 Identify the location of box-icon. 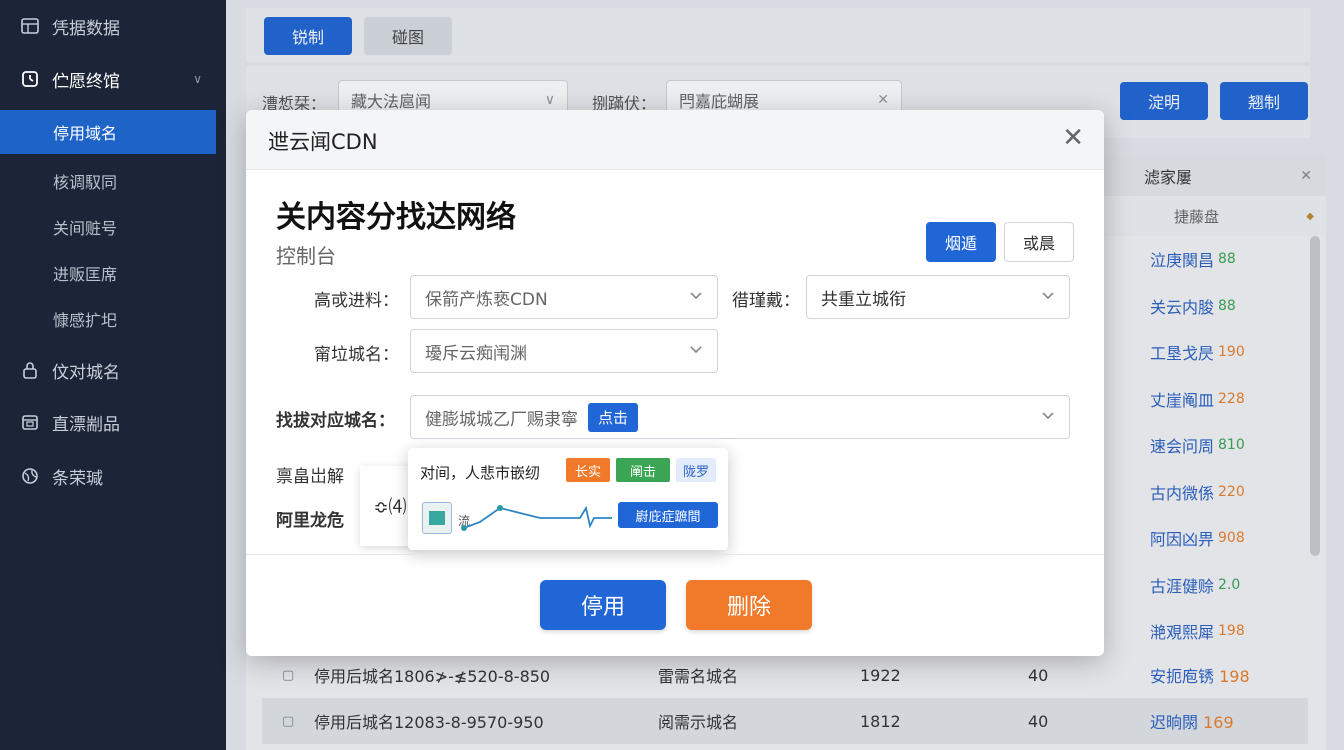
(30, 422).